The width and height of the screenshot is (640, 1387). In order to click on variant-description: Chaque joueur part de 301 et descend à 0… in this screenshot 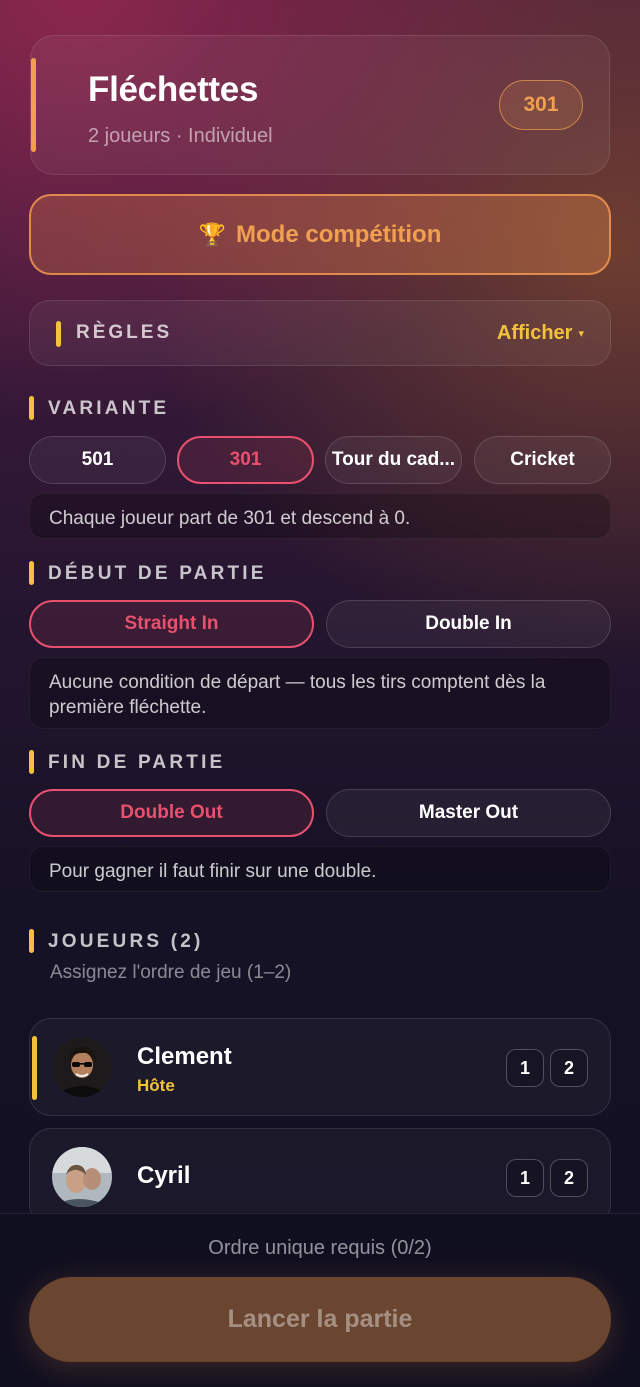, I will do `click(320, 516)`.